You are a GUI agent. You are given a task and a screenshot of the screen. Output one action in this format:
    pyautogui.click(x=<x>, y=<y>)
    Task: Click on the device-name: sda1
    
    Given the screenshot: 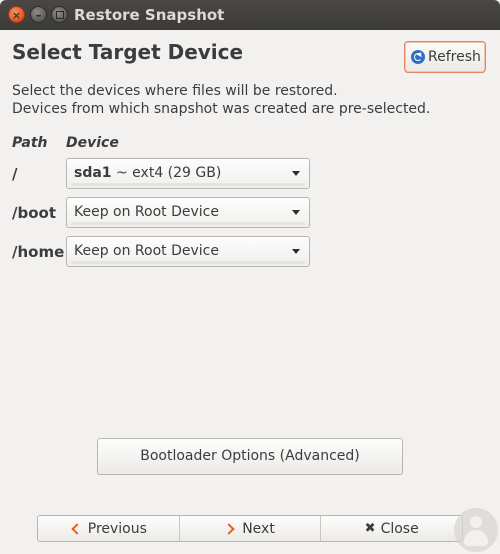 What is the action you would take?
    pyautogui.click(x=93, y=173)
    